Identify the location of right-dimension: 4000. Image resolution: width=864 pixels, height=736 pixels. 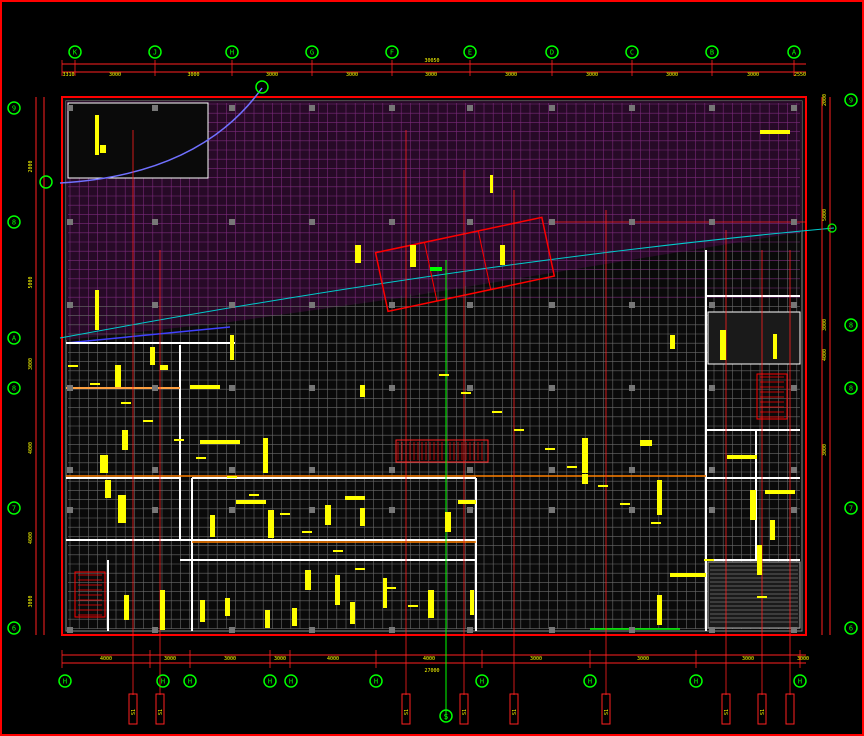
(825, 355).